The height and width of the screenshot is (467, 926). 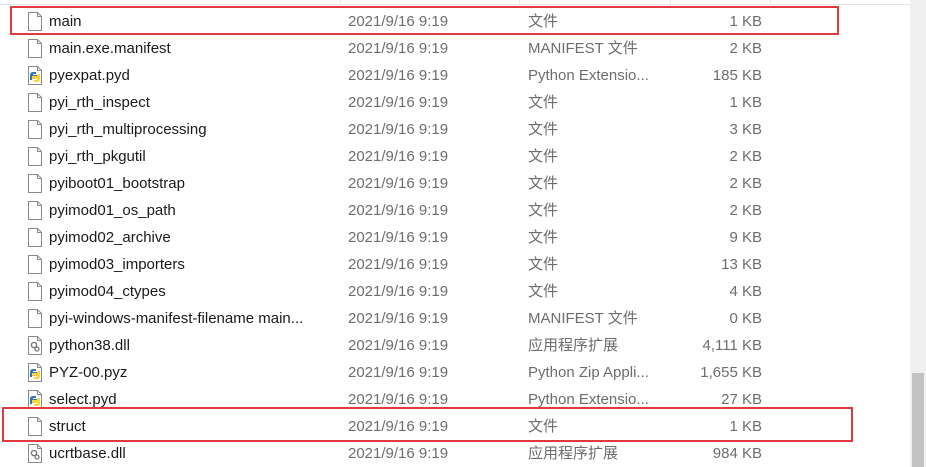 What do you see at coordinates (745, 237) in the screenshot?
I see `file-size: 9 KB` at bounding box center [745, 237].